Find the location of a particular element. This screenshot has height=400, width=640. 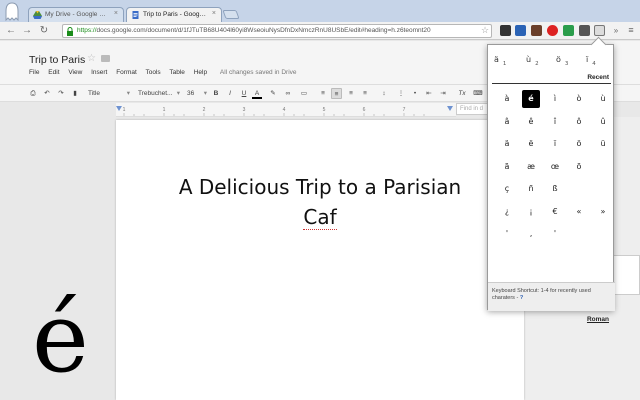

folder-icon is located at coordinates (105, 58).